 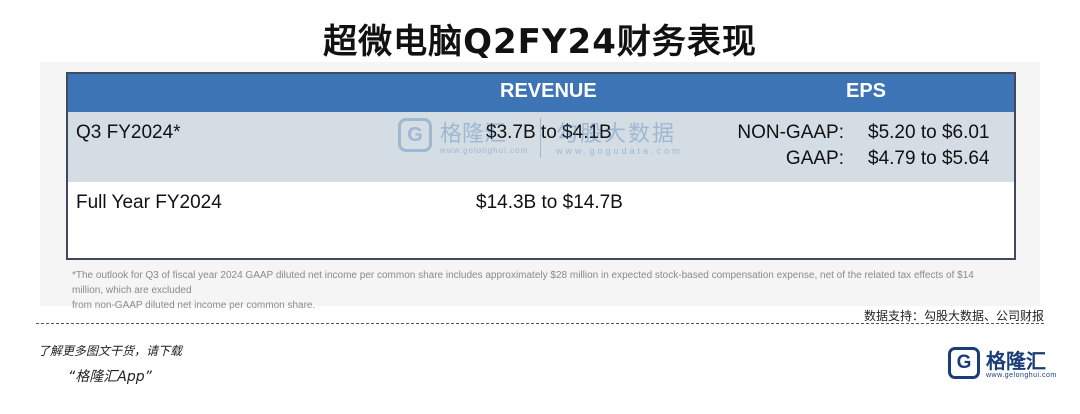 I want to click on data-source: 数据支持：勾股大数据、公司财报, so click(x=953, y=316).